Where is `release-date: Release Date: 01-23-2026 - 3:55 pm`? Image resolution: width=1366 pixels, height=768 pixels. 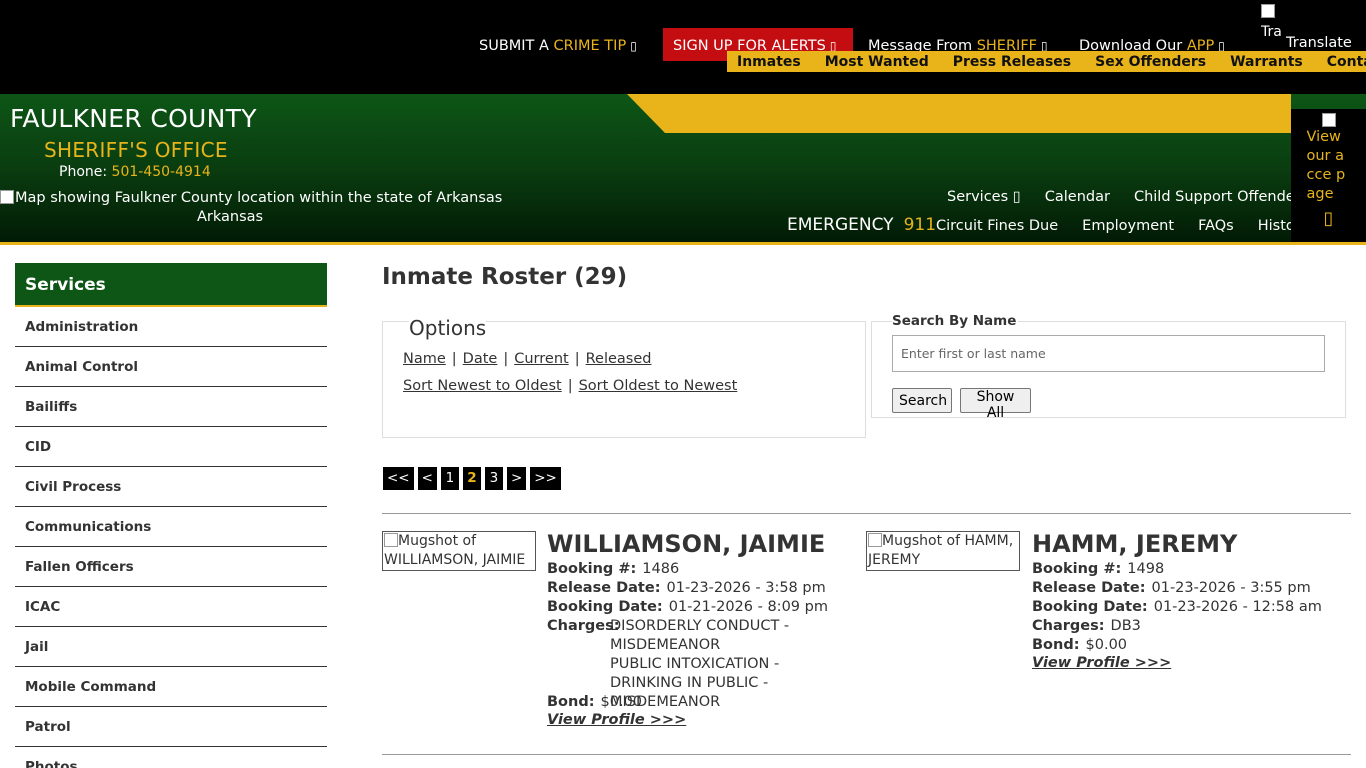
release-date: Release Date: 01-23-2026 - 3:55 pm is located at coordinates (1171, 588).